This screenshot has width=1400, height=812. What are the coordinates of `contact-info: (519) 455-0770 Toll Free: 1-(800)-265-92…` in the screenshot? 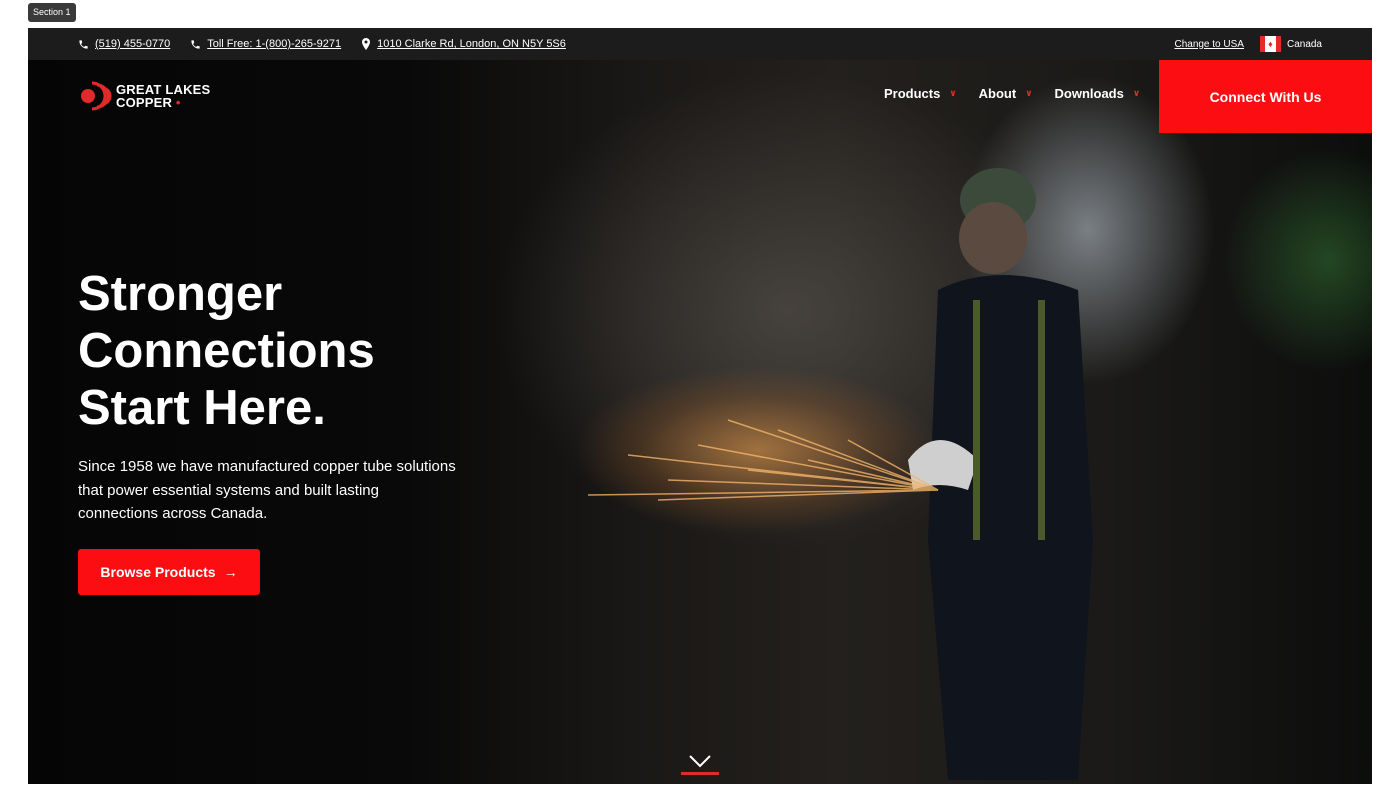 It's located at (332, 44).